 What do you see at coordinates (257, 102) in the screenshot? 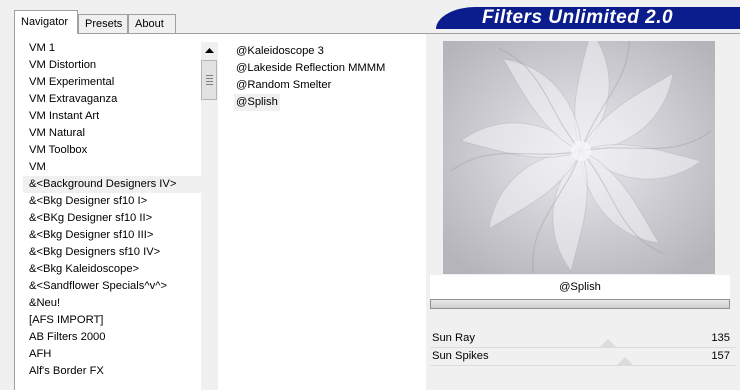
I see `filter-item-selected: @Splish` at bounding box center [257, 102].